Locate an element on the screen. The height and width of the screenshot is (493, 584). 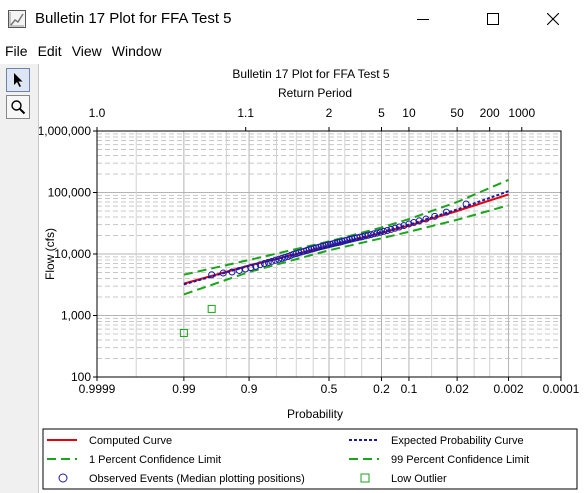
pointer-arrow-icon is located at coordinates (18, 80).